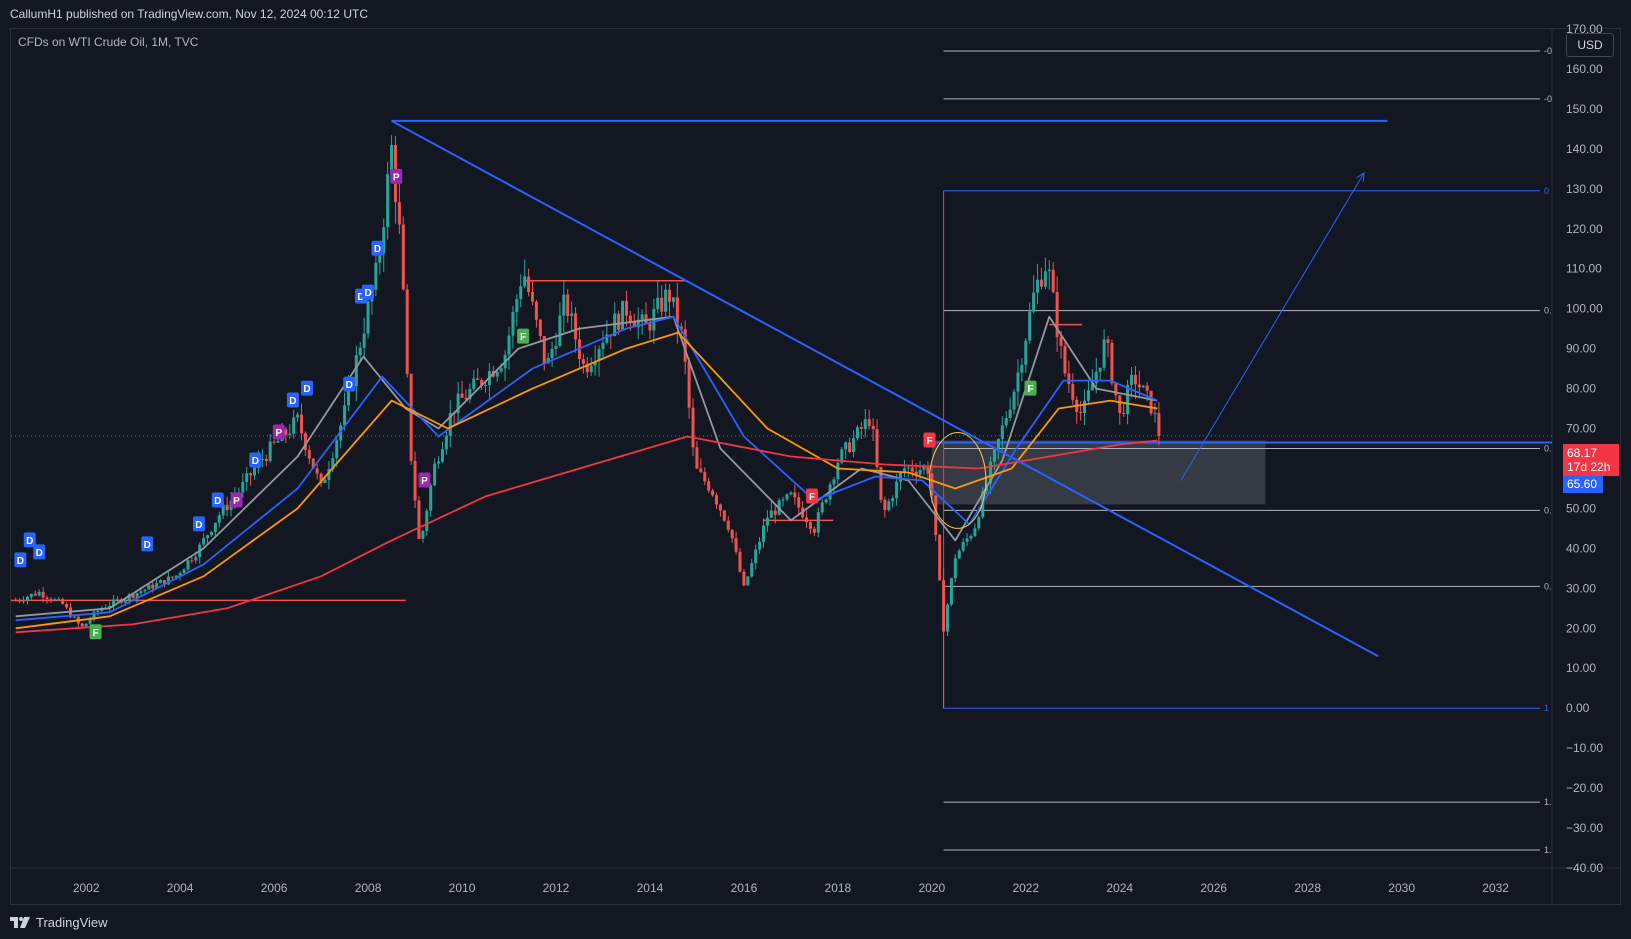 Image resolution: width=1631 pixels, height=939 pixels. Describe the element at coordinates (21, 922) in the screenshot. I see `tradingview-logo-icon` at that location.